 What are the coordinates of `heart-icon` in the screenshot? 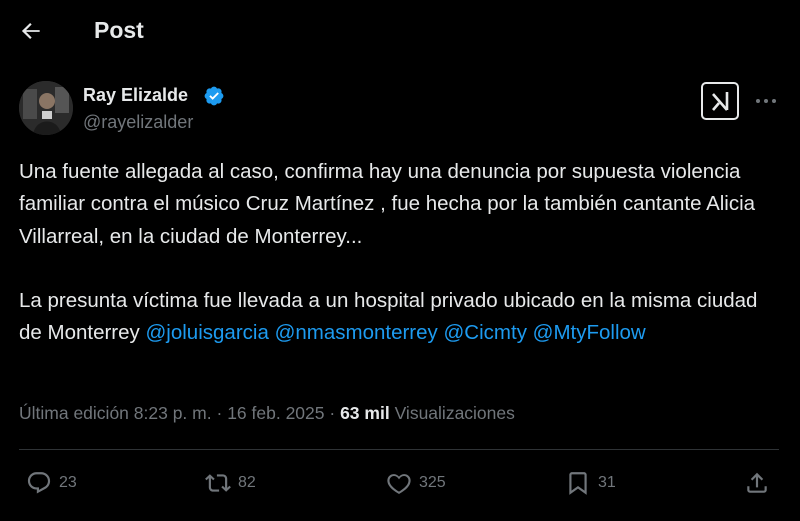 It's located at (399, 484).